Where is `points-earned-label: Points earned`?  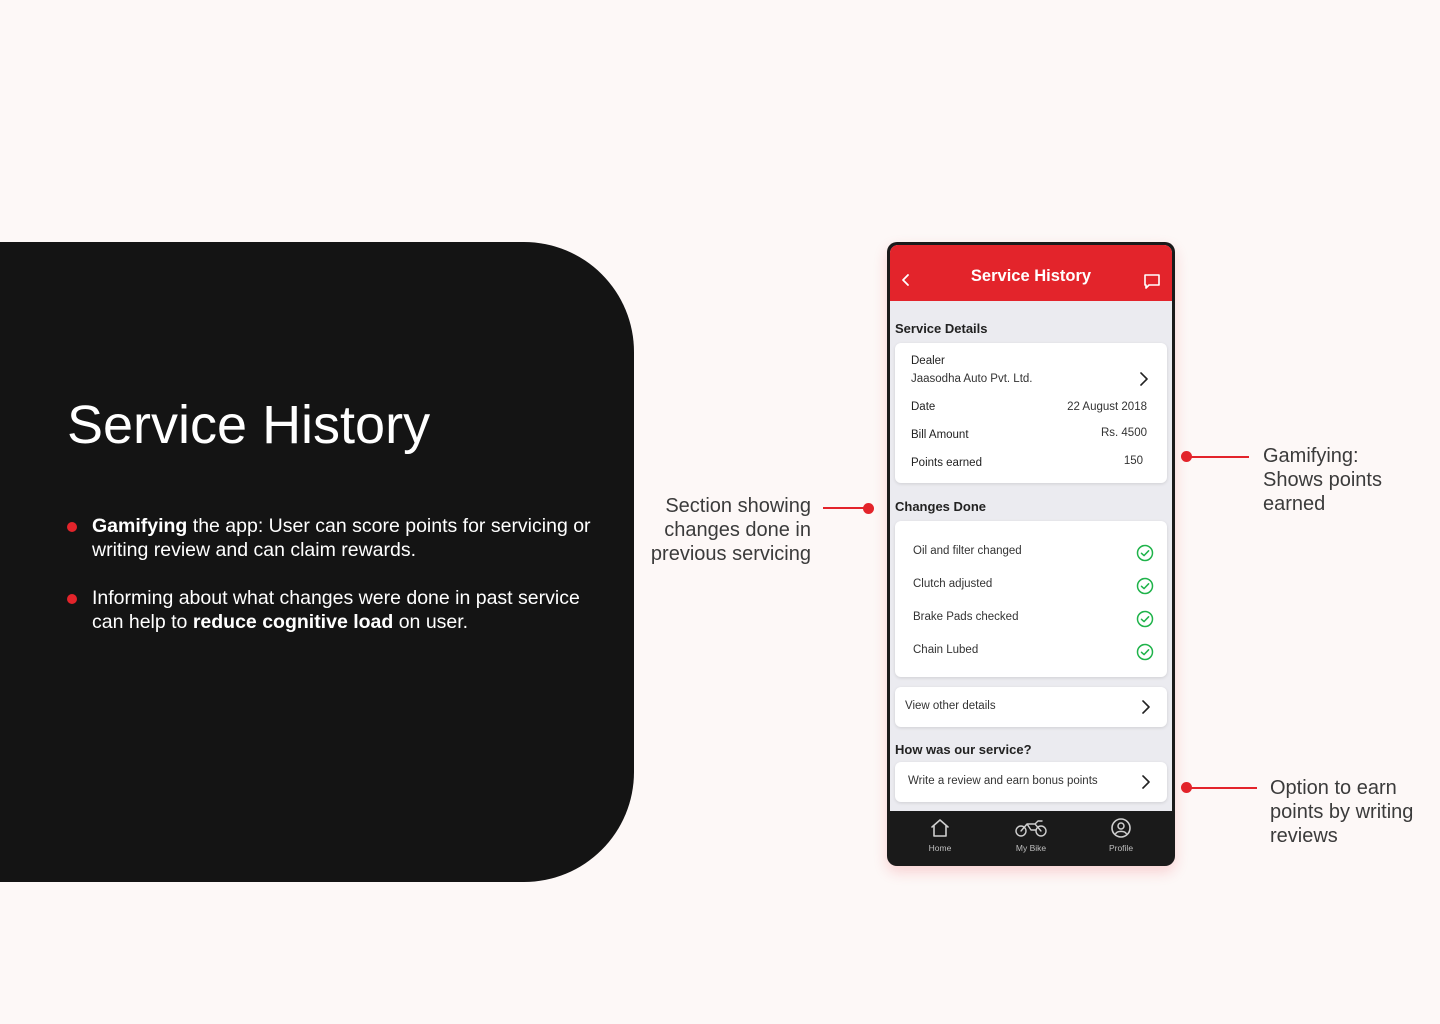
points-earned-label: Points earned is located at coordinates (946, 463).